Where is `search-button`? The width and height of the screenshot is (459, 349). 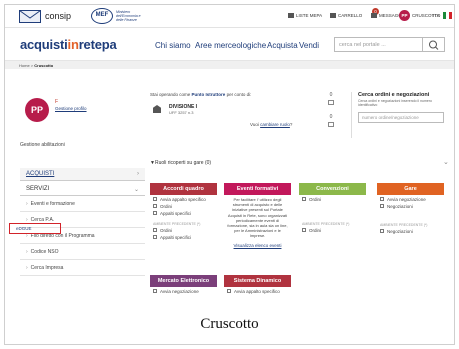
search-button is located at coordinates (434, 44).